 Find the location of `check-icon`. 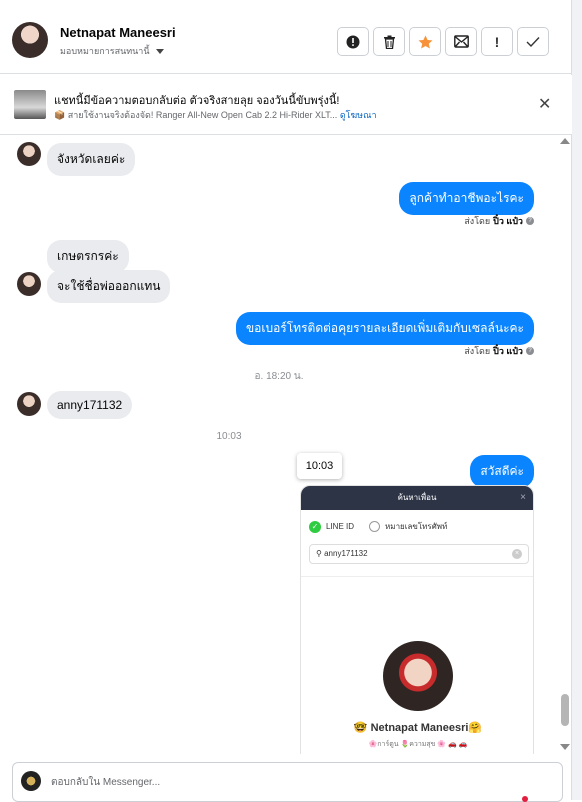

check-icon is located at coordinates (533, 41).